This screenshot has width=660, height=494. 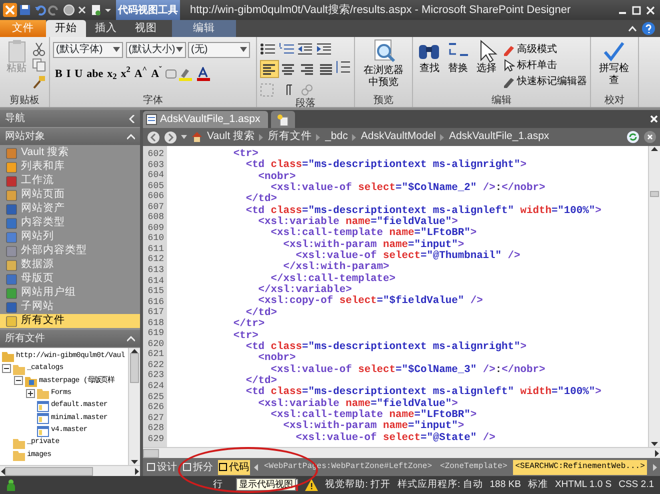 What do you see at coordinates (30, 393) in the screenshot?
I see `expand-icon` at bounding box center [30, 393].